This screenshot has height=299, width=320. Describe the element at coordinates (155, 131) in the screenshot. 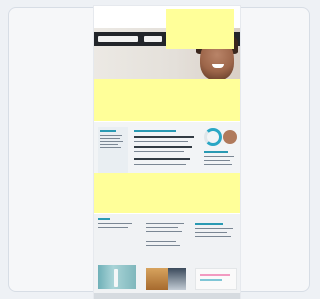

I see `article-heading-line` at that location.